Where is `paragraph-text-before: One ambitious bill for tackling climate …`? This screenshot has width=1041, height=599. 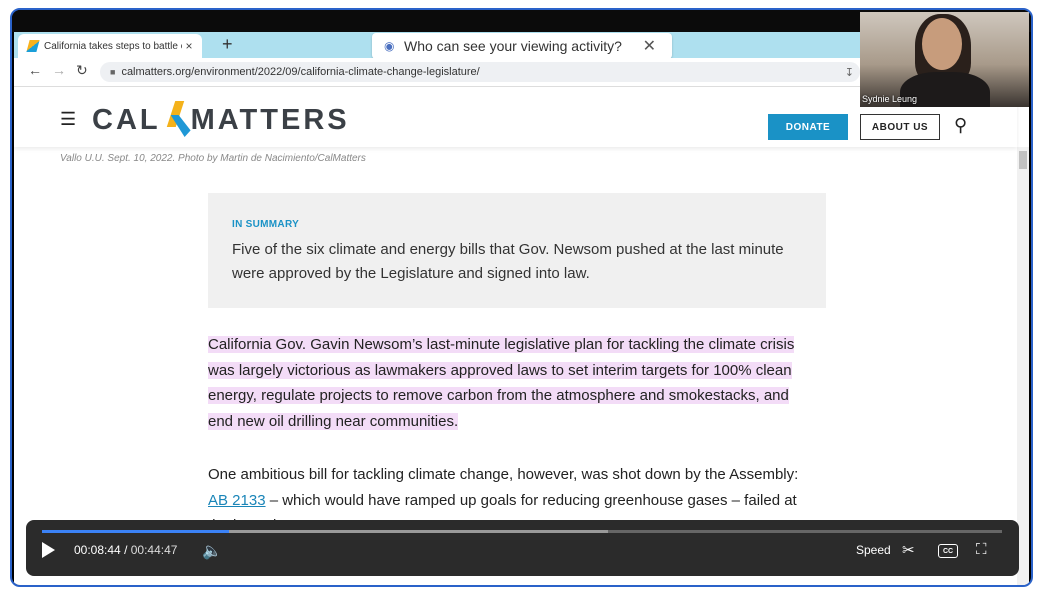 paragraph-text-before: One ambitious bill for tackling climate … is located at coordinates (503, 474).